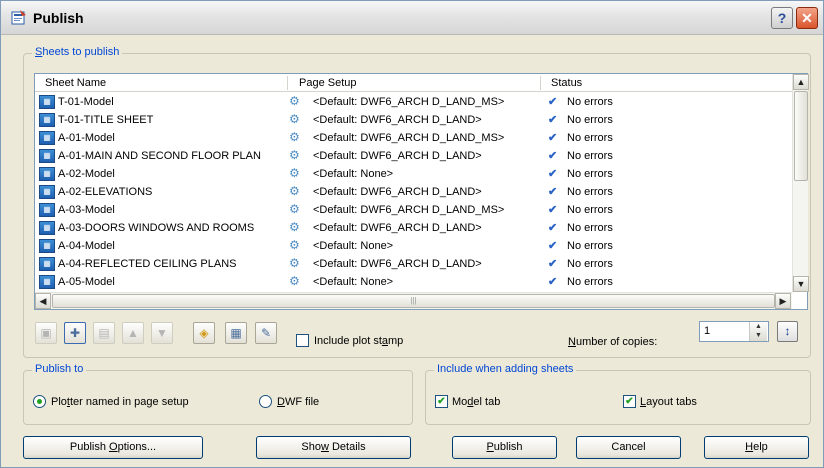 Image resolution: width=824 pixels, height=468 pixels. What do you see at coordinates (787, 331) in the screenshot?
I see `sort-order-icon: ↕` at bounding box center [787, 331].